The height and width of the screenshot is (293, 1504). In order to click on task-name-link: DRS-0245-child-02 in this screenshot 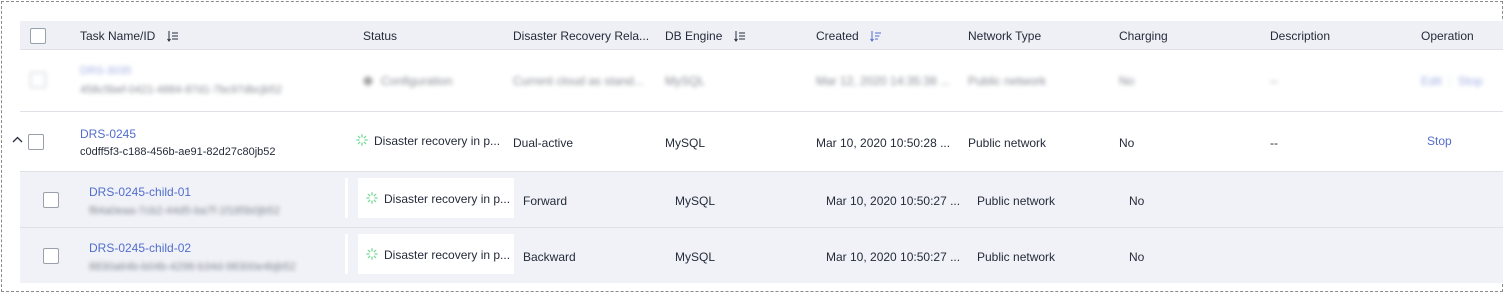, I will do `click(140, 248)`.